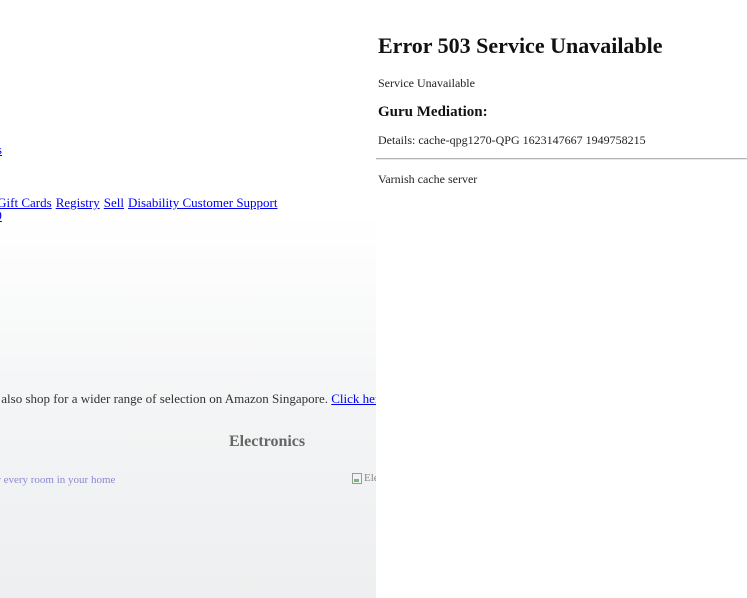  What do you see at coordinates (203, 202) in the screenshot?
I see `nav-link-disability-support: Disability Customer Support` at bounding box center [203, 202].